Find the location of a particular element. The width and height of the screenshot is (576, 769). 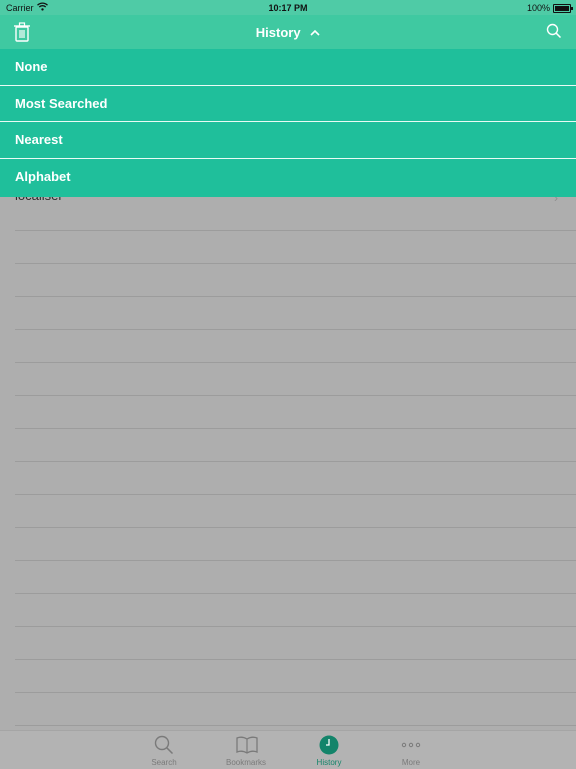

battery-percent: 100% is located at coordinates (538, 8).